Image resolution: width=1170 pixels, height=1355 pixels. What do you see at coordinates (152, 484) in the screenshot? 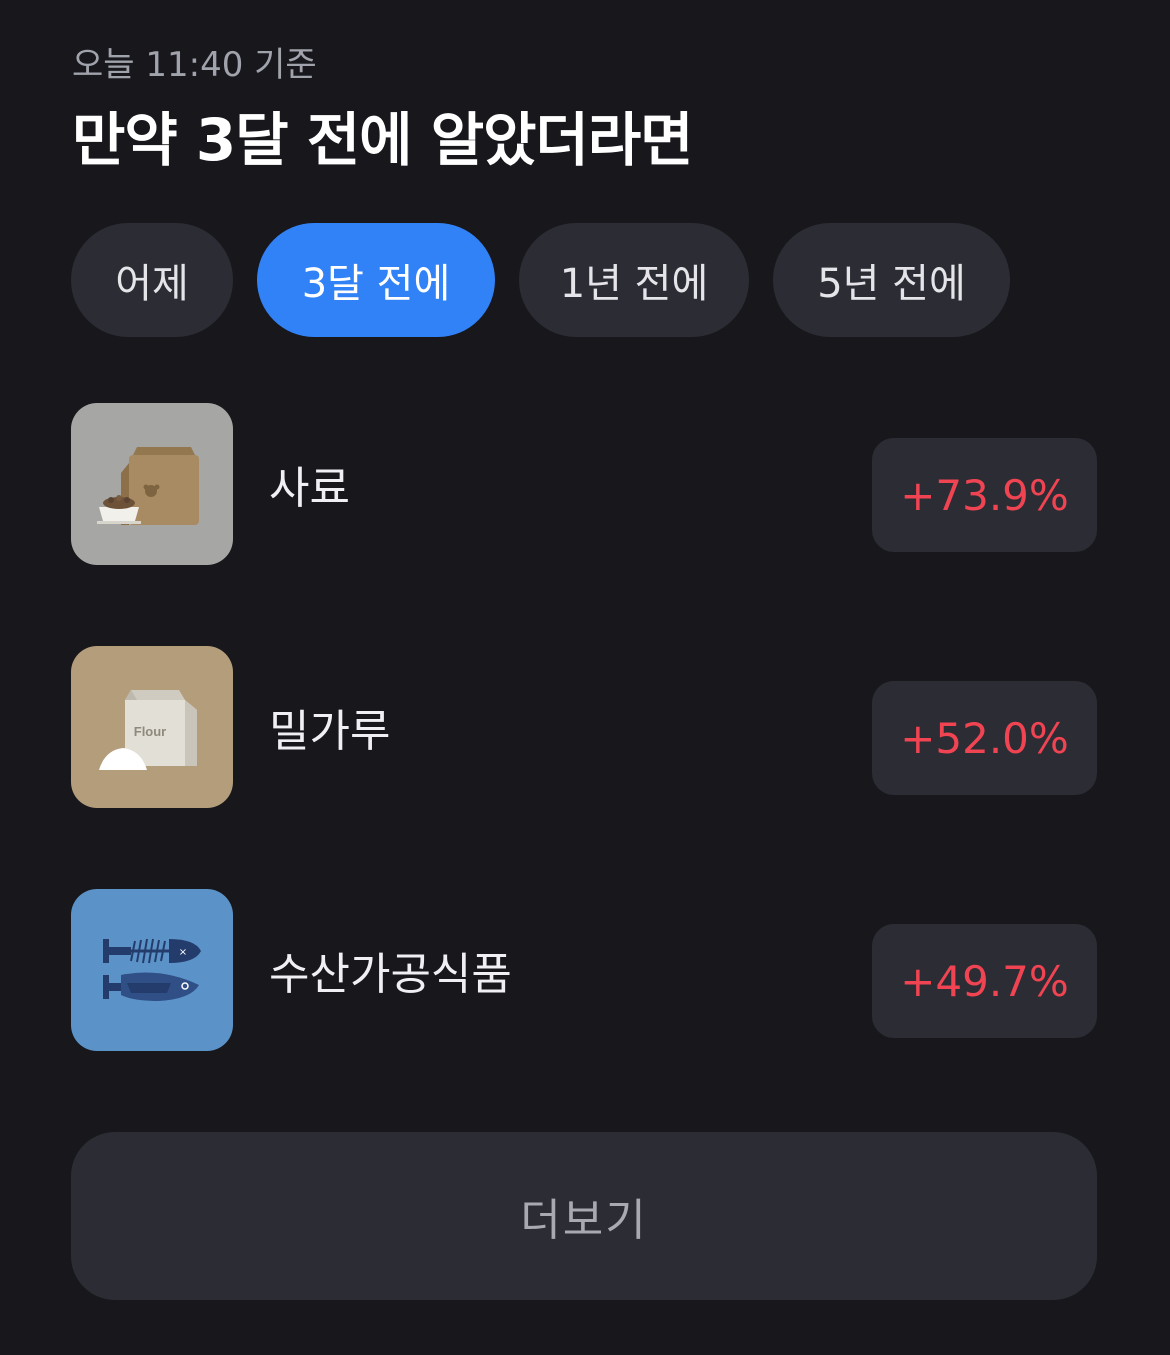
I see `pet-food-bag-icon` at bounding box center [152, 484].